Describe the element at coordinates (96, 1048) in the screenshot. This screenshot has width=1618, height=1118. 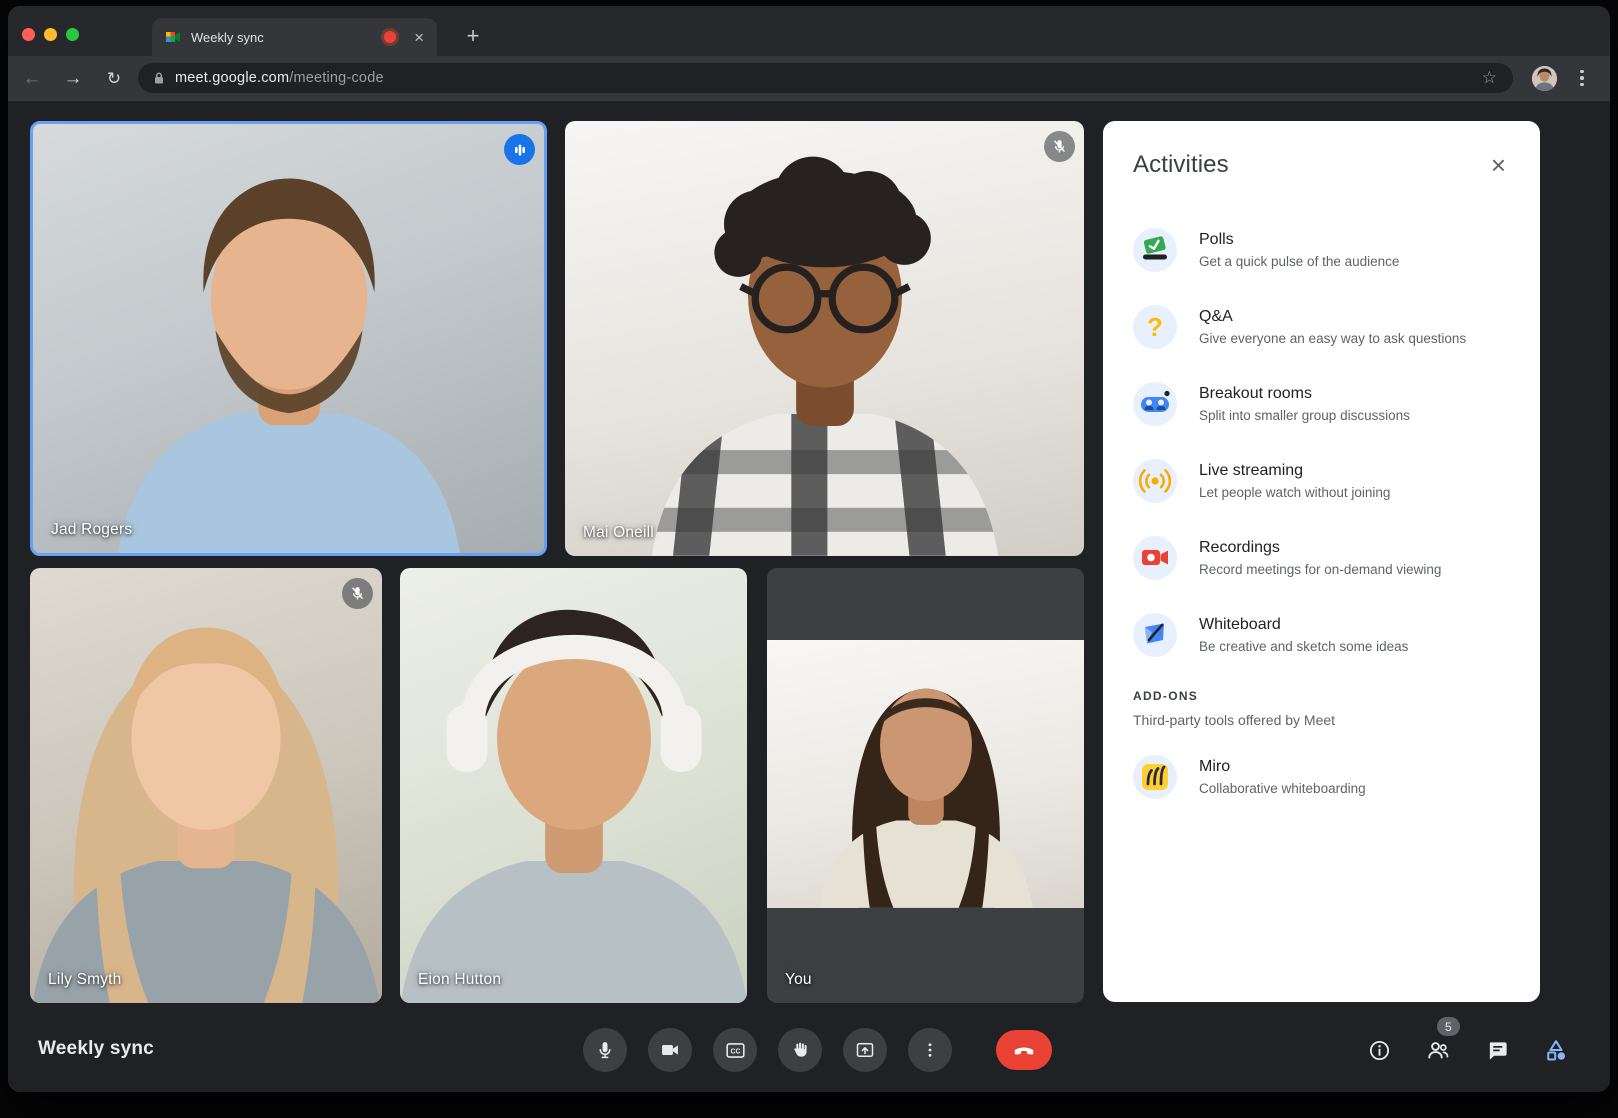
I see `meeting-title: Weekly sync` at that location.